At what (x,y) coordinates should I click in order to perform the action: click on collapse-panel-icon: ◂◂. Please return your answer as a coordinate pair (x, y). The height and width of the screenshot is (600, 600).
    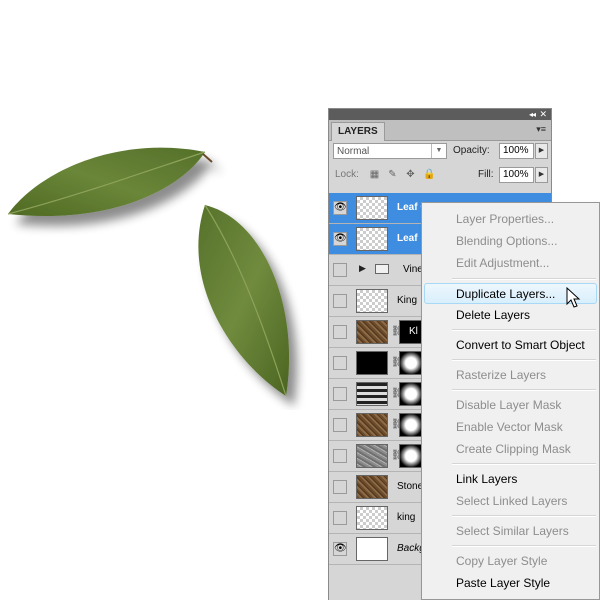
    Looking at the image, I should click on (532, 114).